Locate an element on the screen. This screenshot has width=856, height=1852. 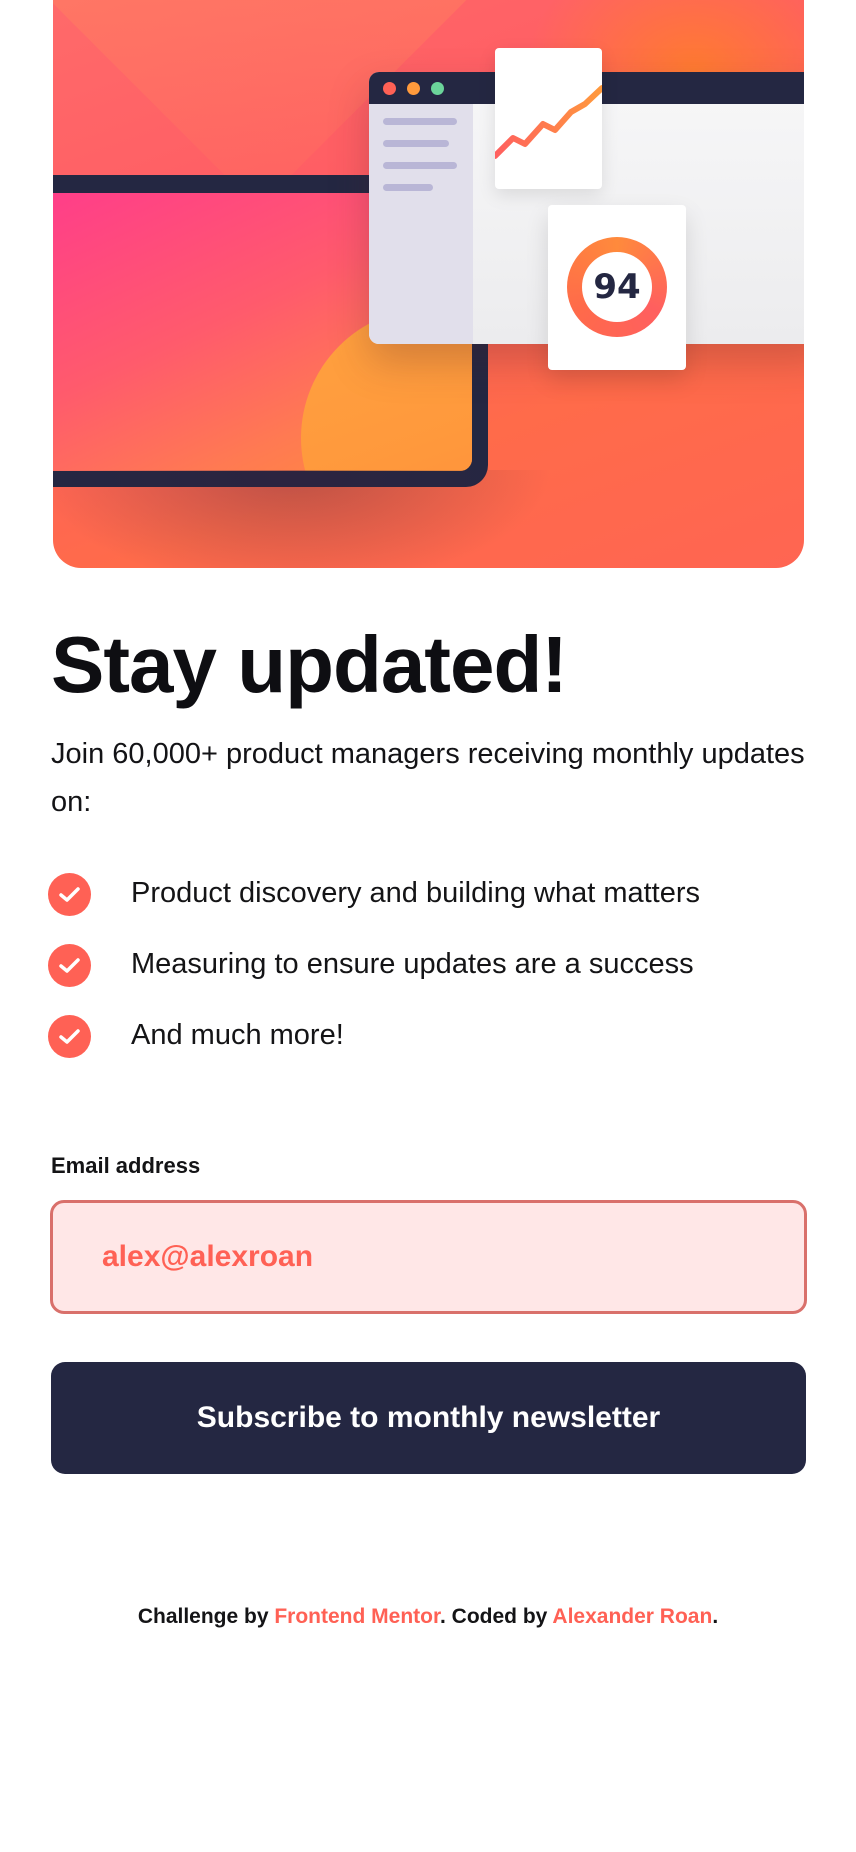
score-card: 94 is located at coordinates (617, 287).